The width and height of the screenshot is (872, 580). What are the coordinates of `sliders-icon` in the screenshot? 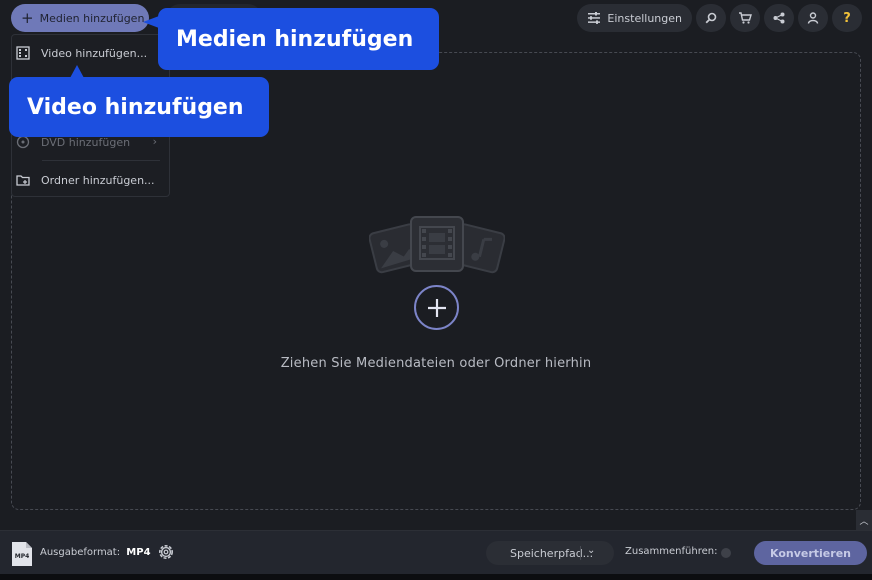 It's located at (594, 18).